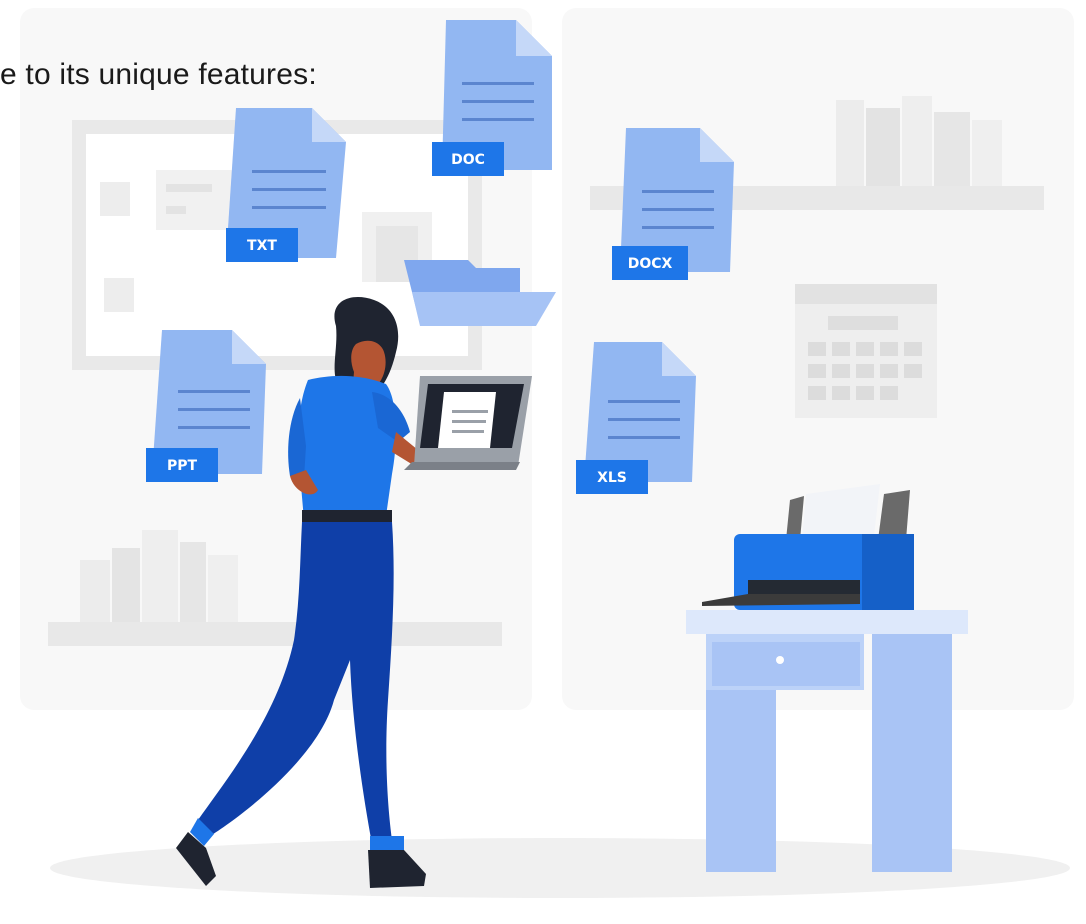 The width and height of the screenshot is (1086, 924). Describe the element at coordinates (262, 246) in the screenshot. I see `txt-file-label: TXT` at that location.